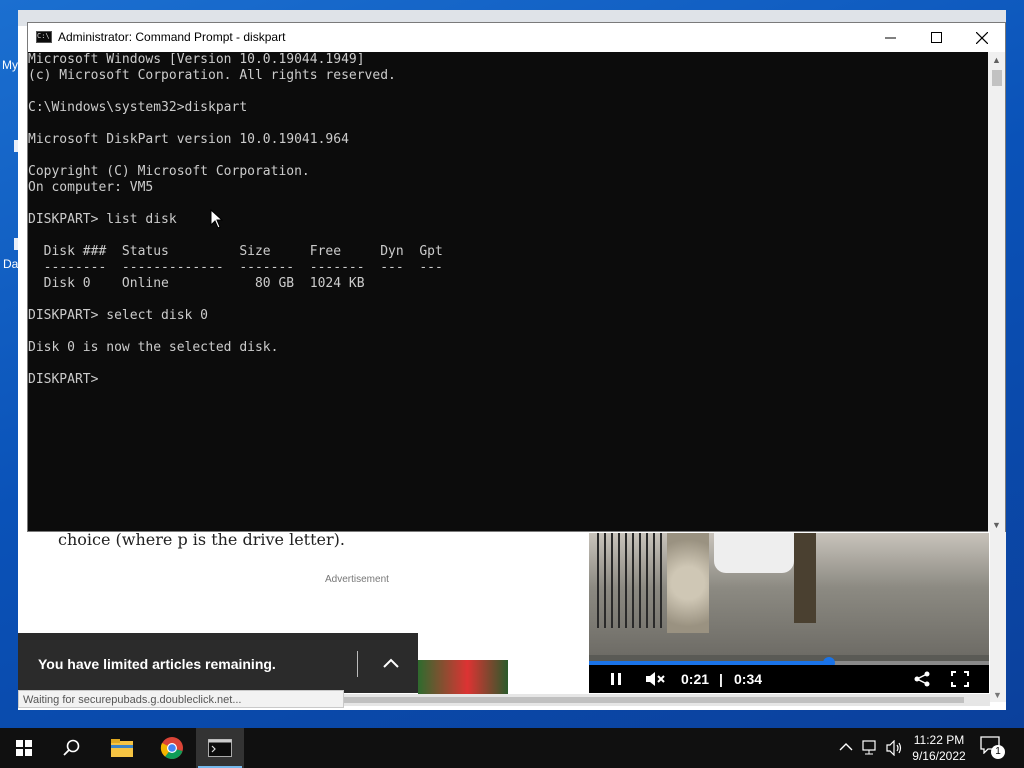 The height and width of the screenshot is (768, 1024). Describe the element at coordinates (754, 553) in the screenshot. I see `video-scene-car` at that location.